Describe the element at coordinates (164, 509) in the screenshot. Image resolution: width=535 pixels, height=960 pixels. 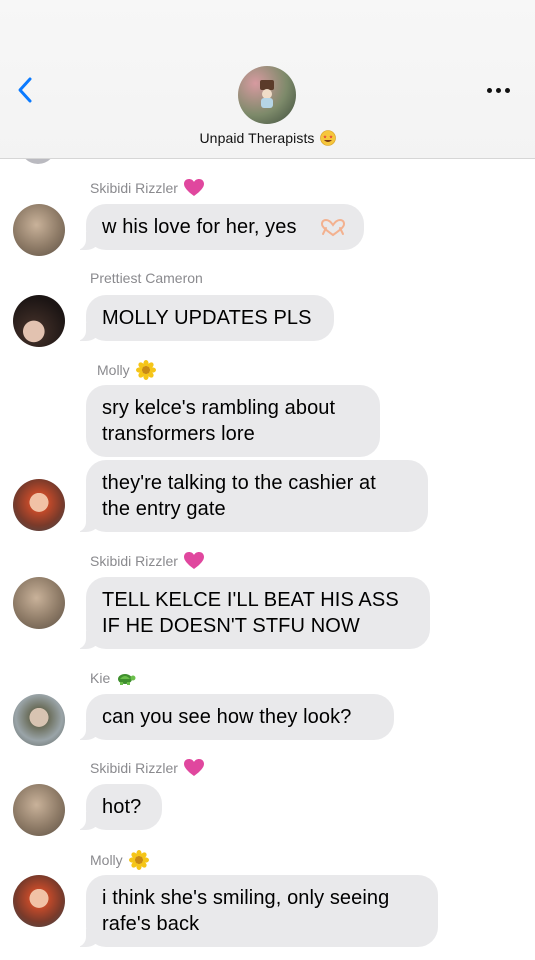
I see `message-text-line: the entry gate` at that location.